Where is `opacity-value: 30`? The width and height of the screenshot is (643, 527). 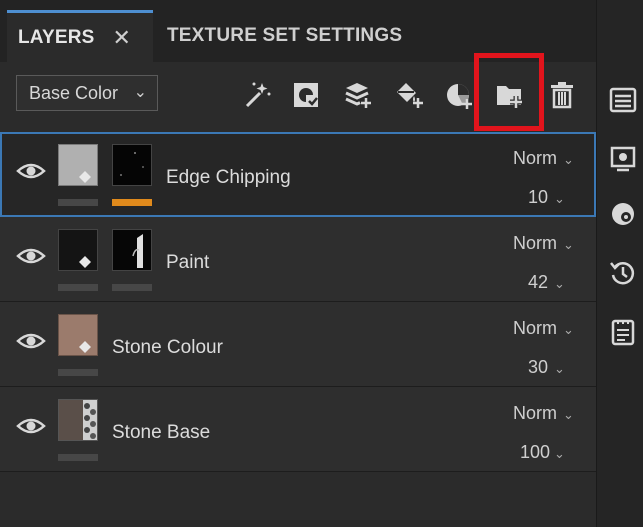 opacity-value: 30 is located at coordinates (537, 367).